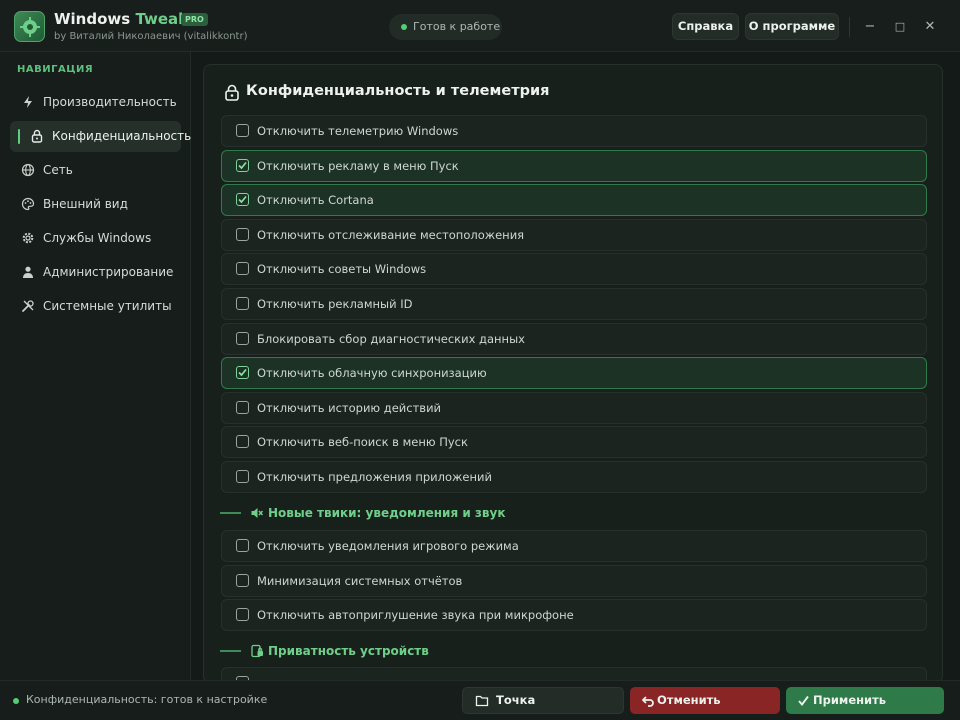 This screenshot has height=720, width=960. I want to click on revert-changes-button: Отменить изменения, so click(705, 700).